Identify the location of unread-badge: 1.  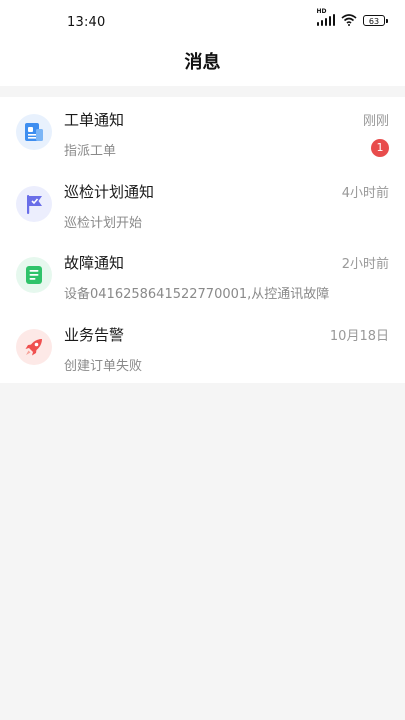
(380, 148).